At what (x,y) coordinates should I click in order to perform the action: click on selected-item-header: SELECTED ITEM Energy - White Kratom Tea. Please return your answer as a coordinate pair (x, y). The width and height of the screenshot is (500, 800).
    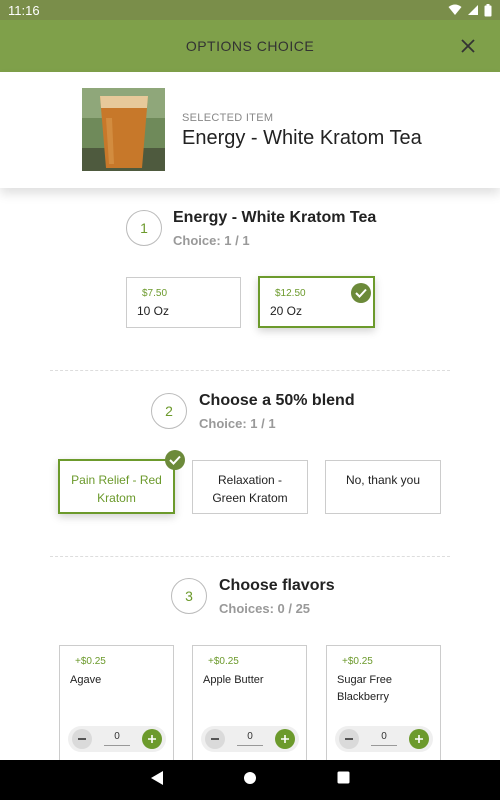
    Looking at the image, I should click on (250, 130).